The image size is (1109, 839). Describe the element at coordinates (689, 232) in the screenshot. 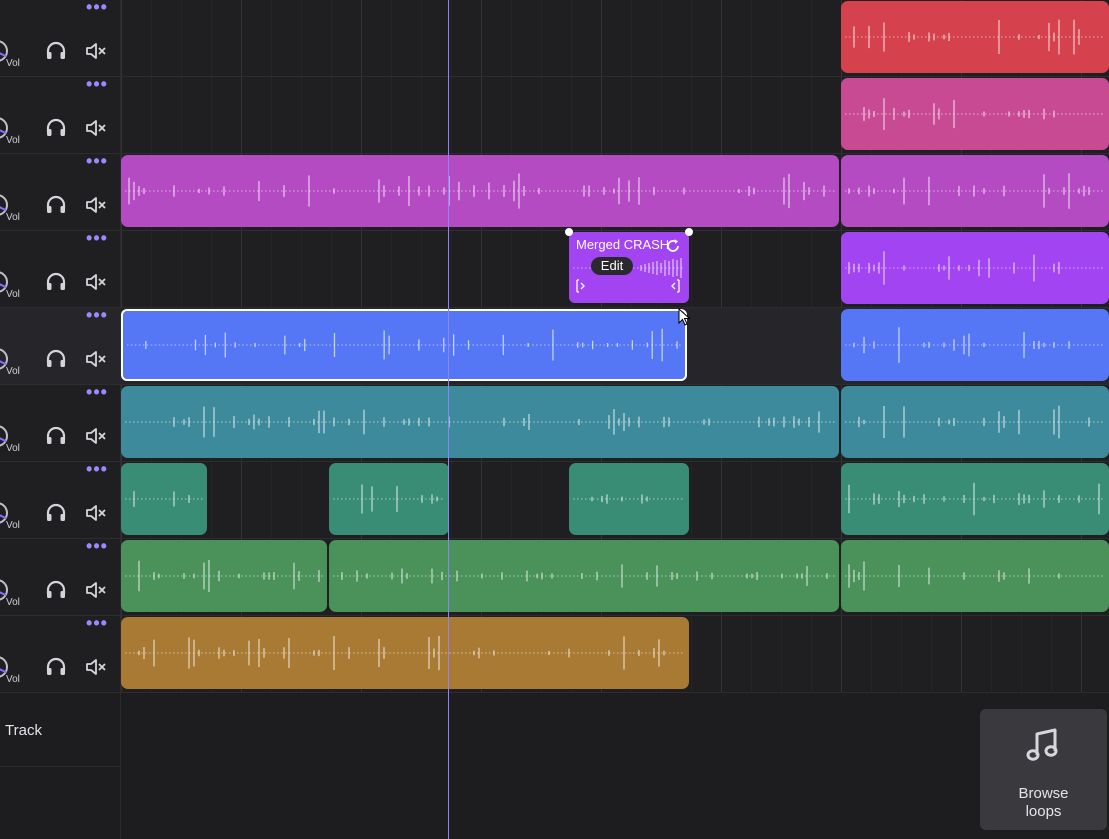

I see `clip-handle-right` at that location.